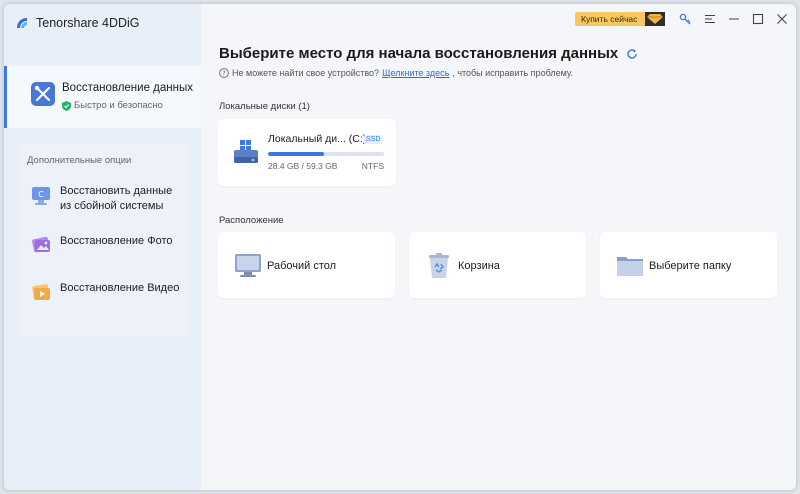 This screenshot has height=494, width=800. Describe the element at coordinates (498, 20) in the screenshot. I see `title-bar: Купить сейчас` at that location.